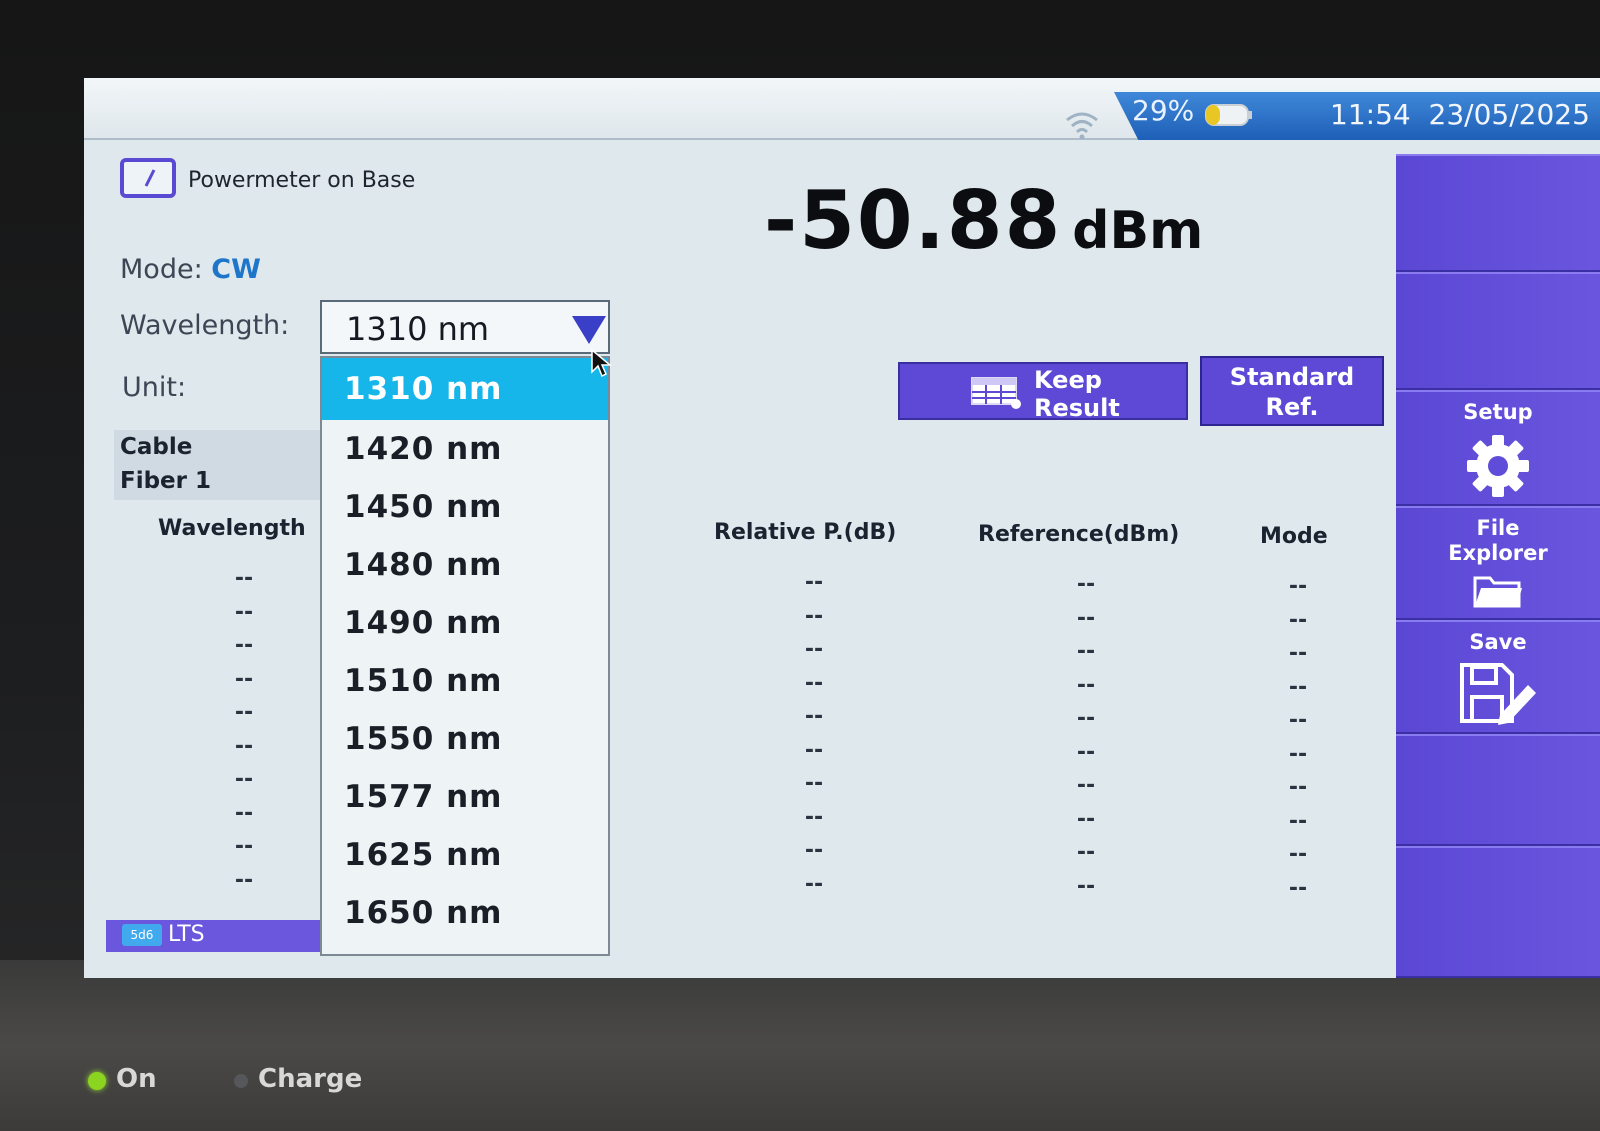 The width and height of the screenshot is (1600, 1131). Describe the element at coordinates (1292, 407) in the screenshot. I see `standard-ref-line2: Ref.` at that location.